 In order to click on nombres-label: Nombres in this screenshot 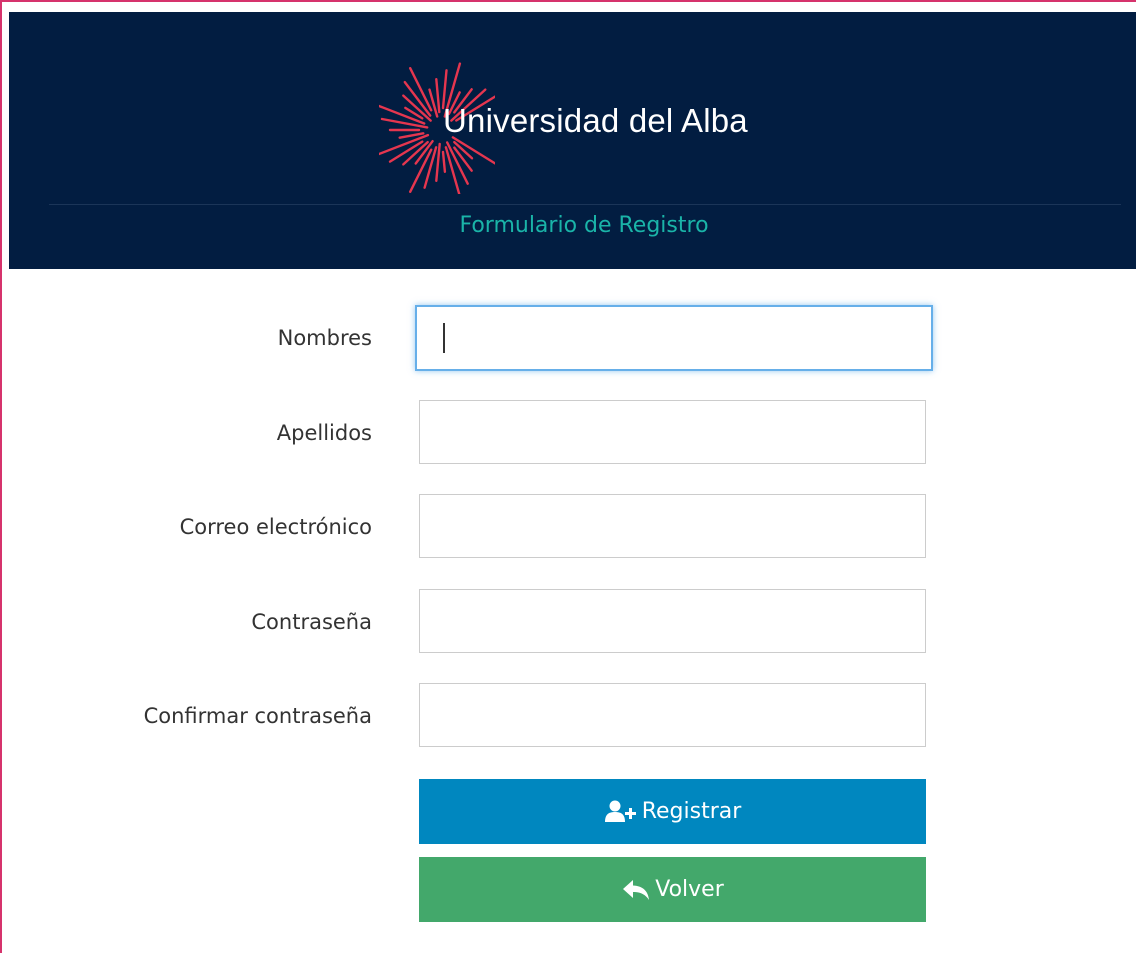, I will do `click(324, 338)`.